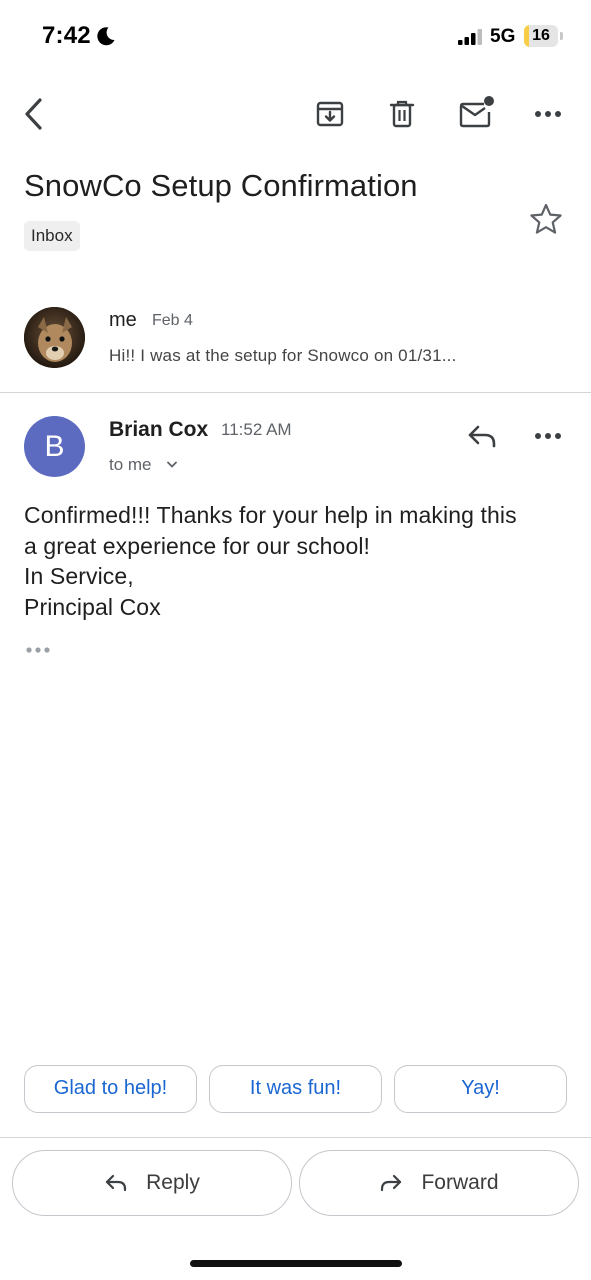  I want to click on smart-reply-button: It was fun!, so click(295, 1089).